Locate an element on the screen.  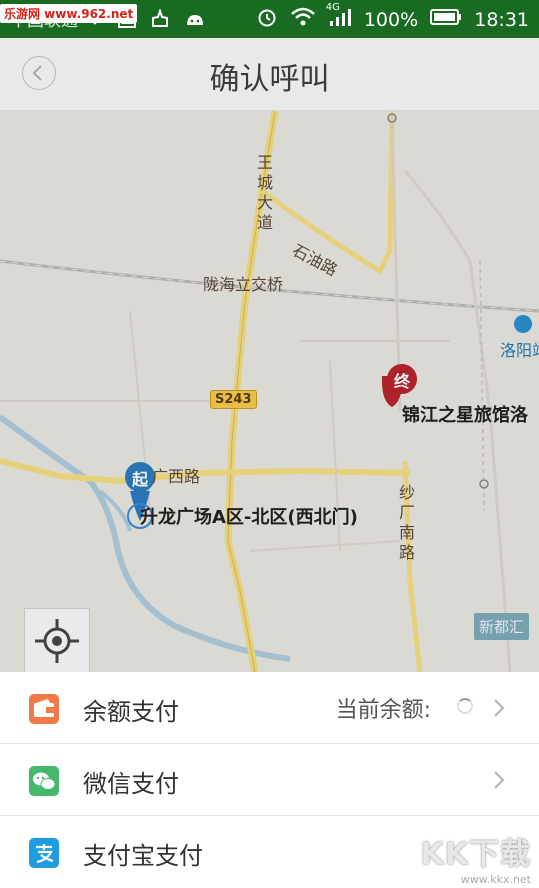
wechat-icon is located at coordinates (44, 781).